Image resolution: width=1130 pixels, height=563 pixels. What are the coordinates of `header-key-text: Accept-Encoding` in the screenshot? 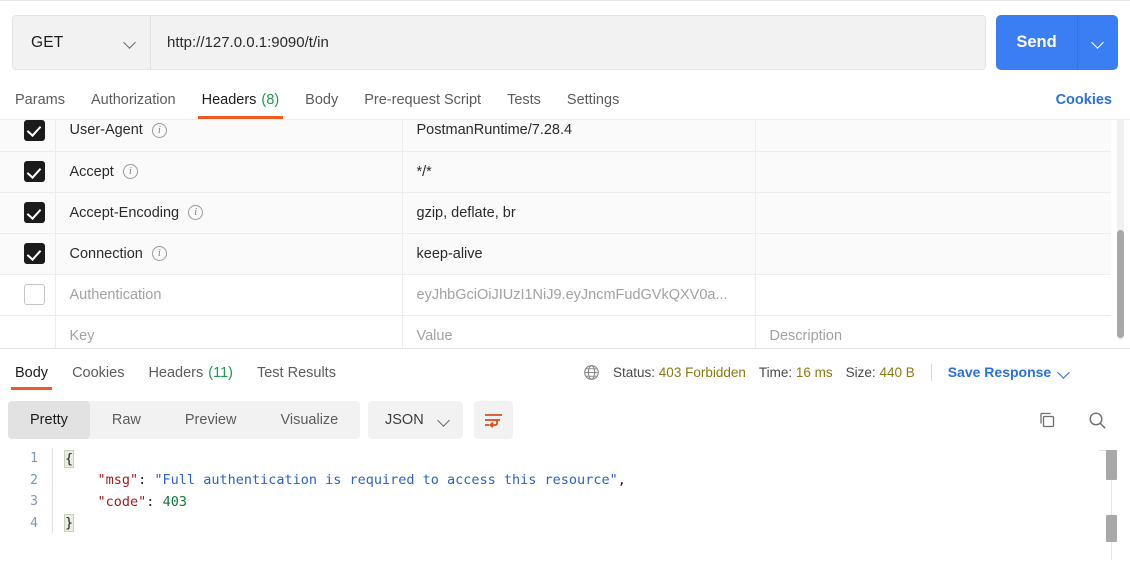 It's located at (124, 212).